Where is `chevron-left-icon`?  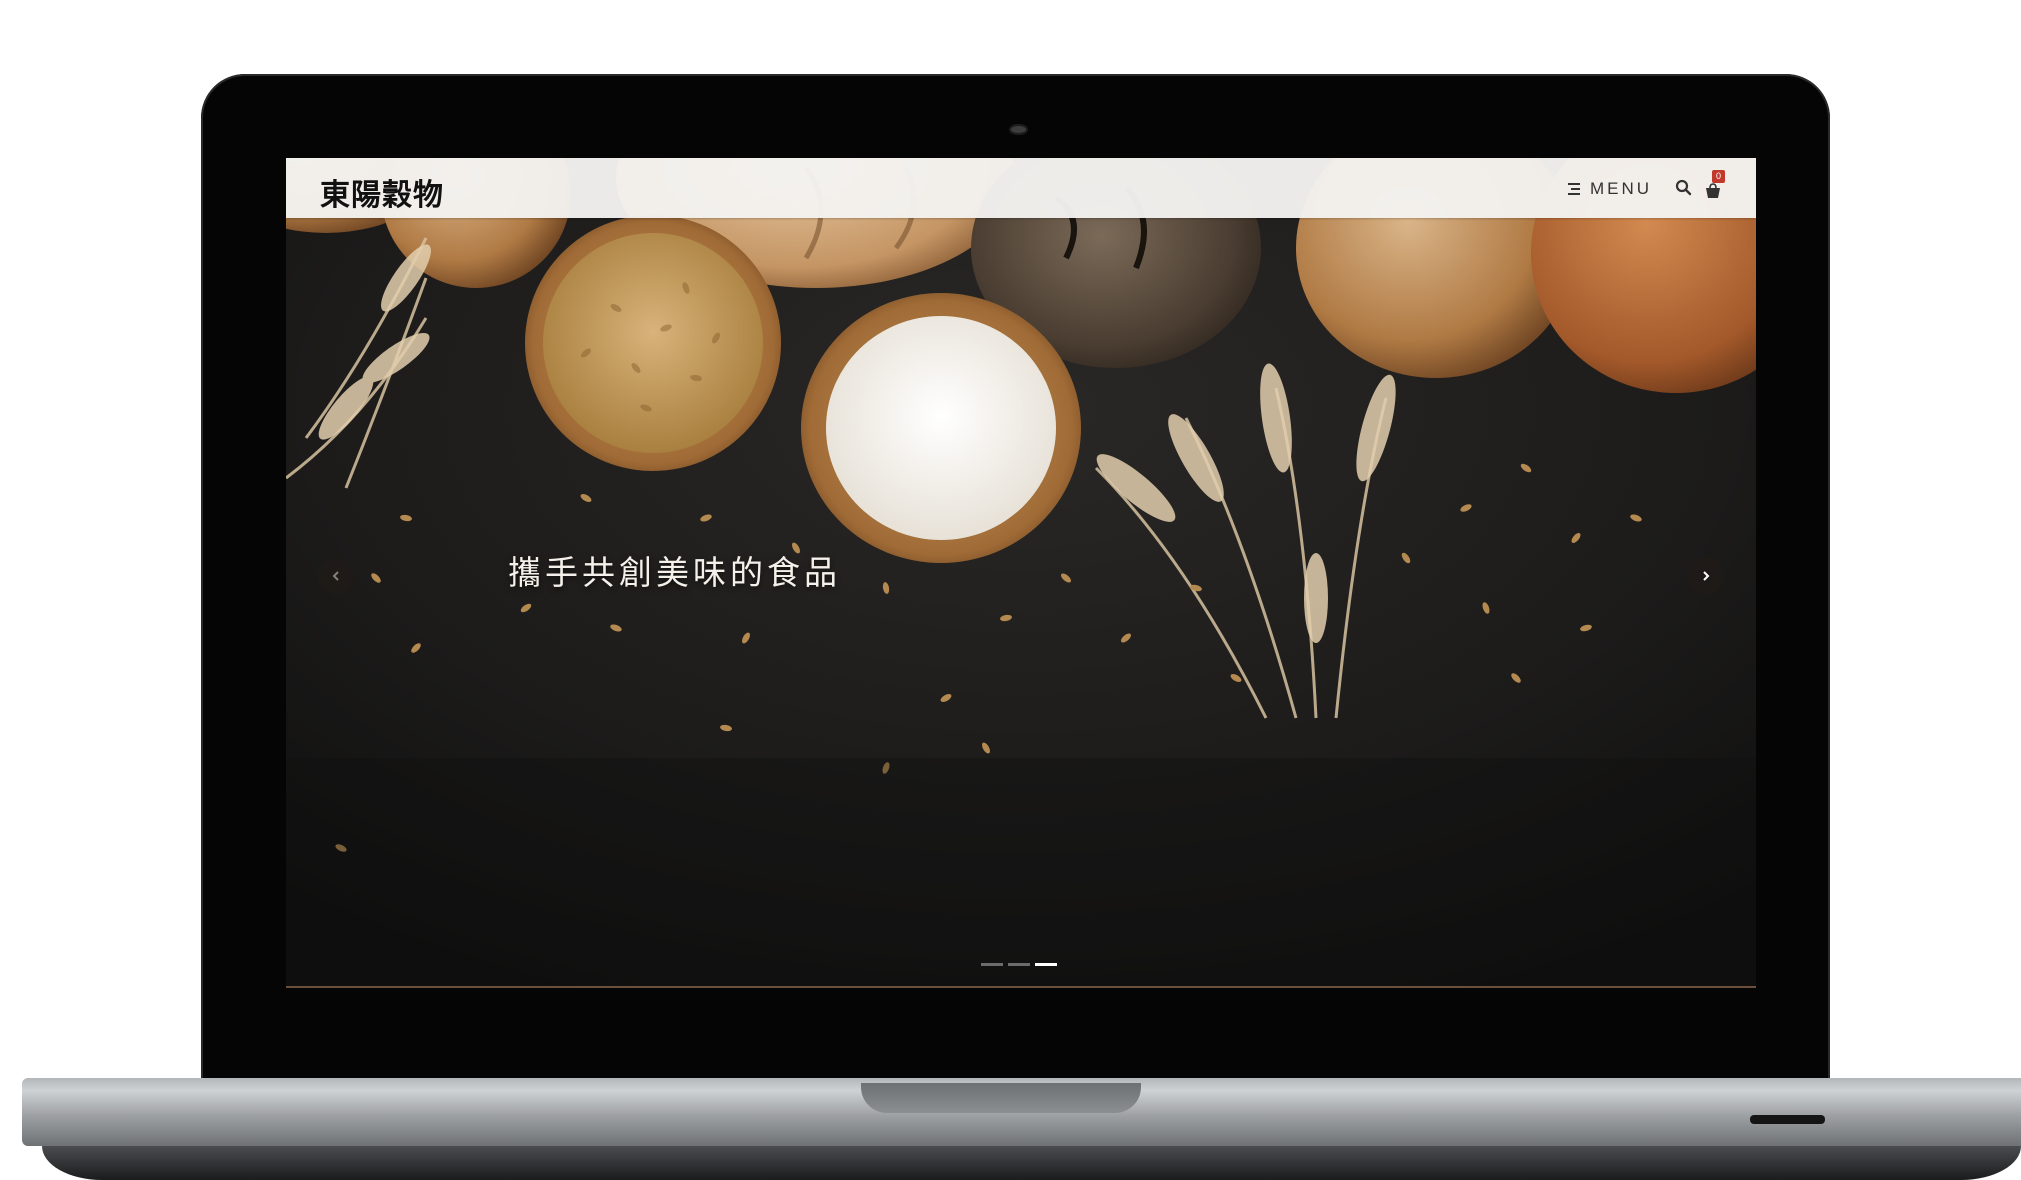 chevron-left-icon is located at coordinates (335, 576).